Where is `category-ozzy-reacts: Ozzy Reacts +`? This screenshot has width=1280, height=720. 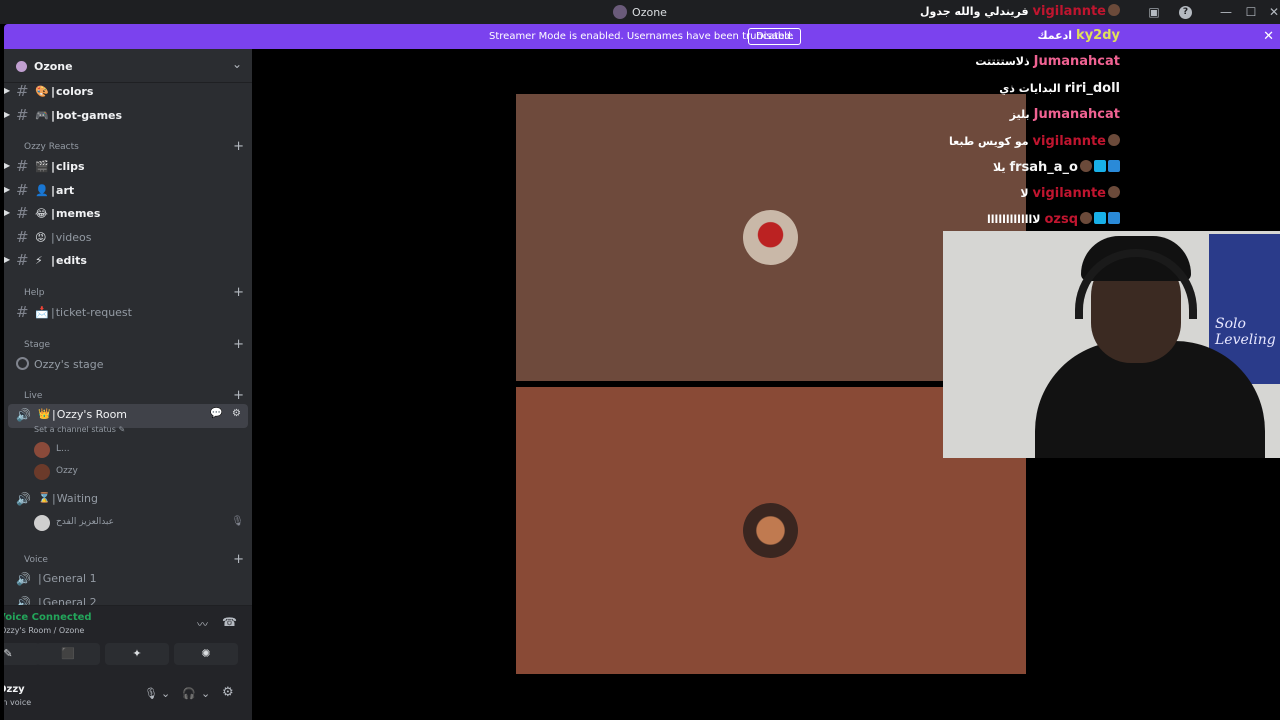 category-ozzy-reacts: Ozzy Reacts + is located at coordinates (132, 147).